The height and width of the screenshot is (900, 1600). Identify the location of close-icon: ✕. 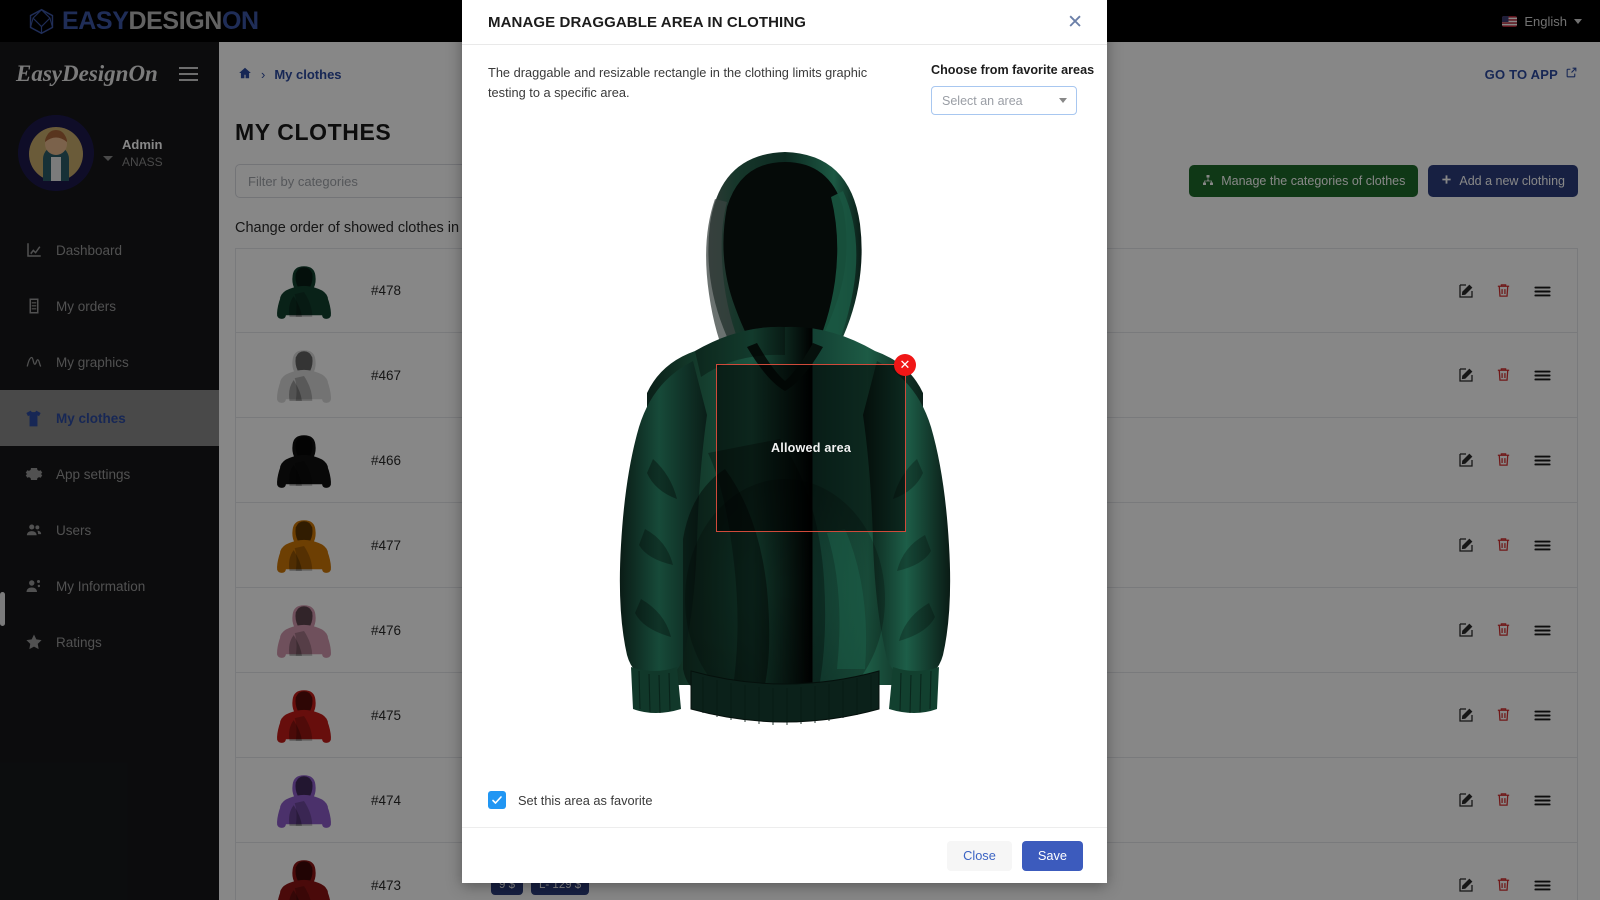
(1075, 22).